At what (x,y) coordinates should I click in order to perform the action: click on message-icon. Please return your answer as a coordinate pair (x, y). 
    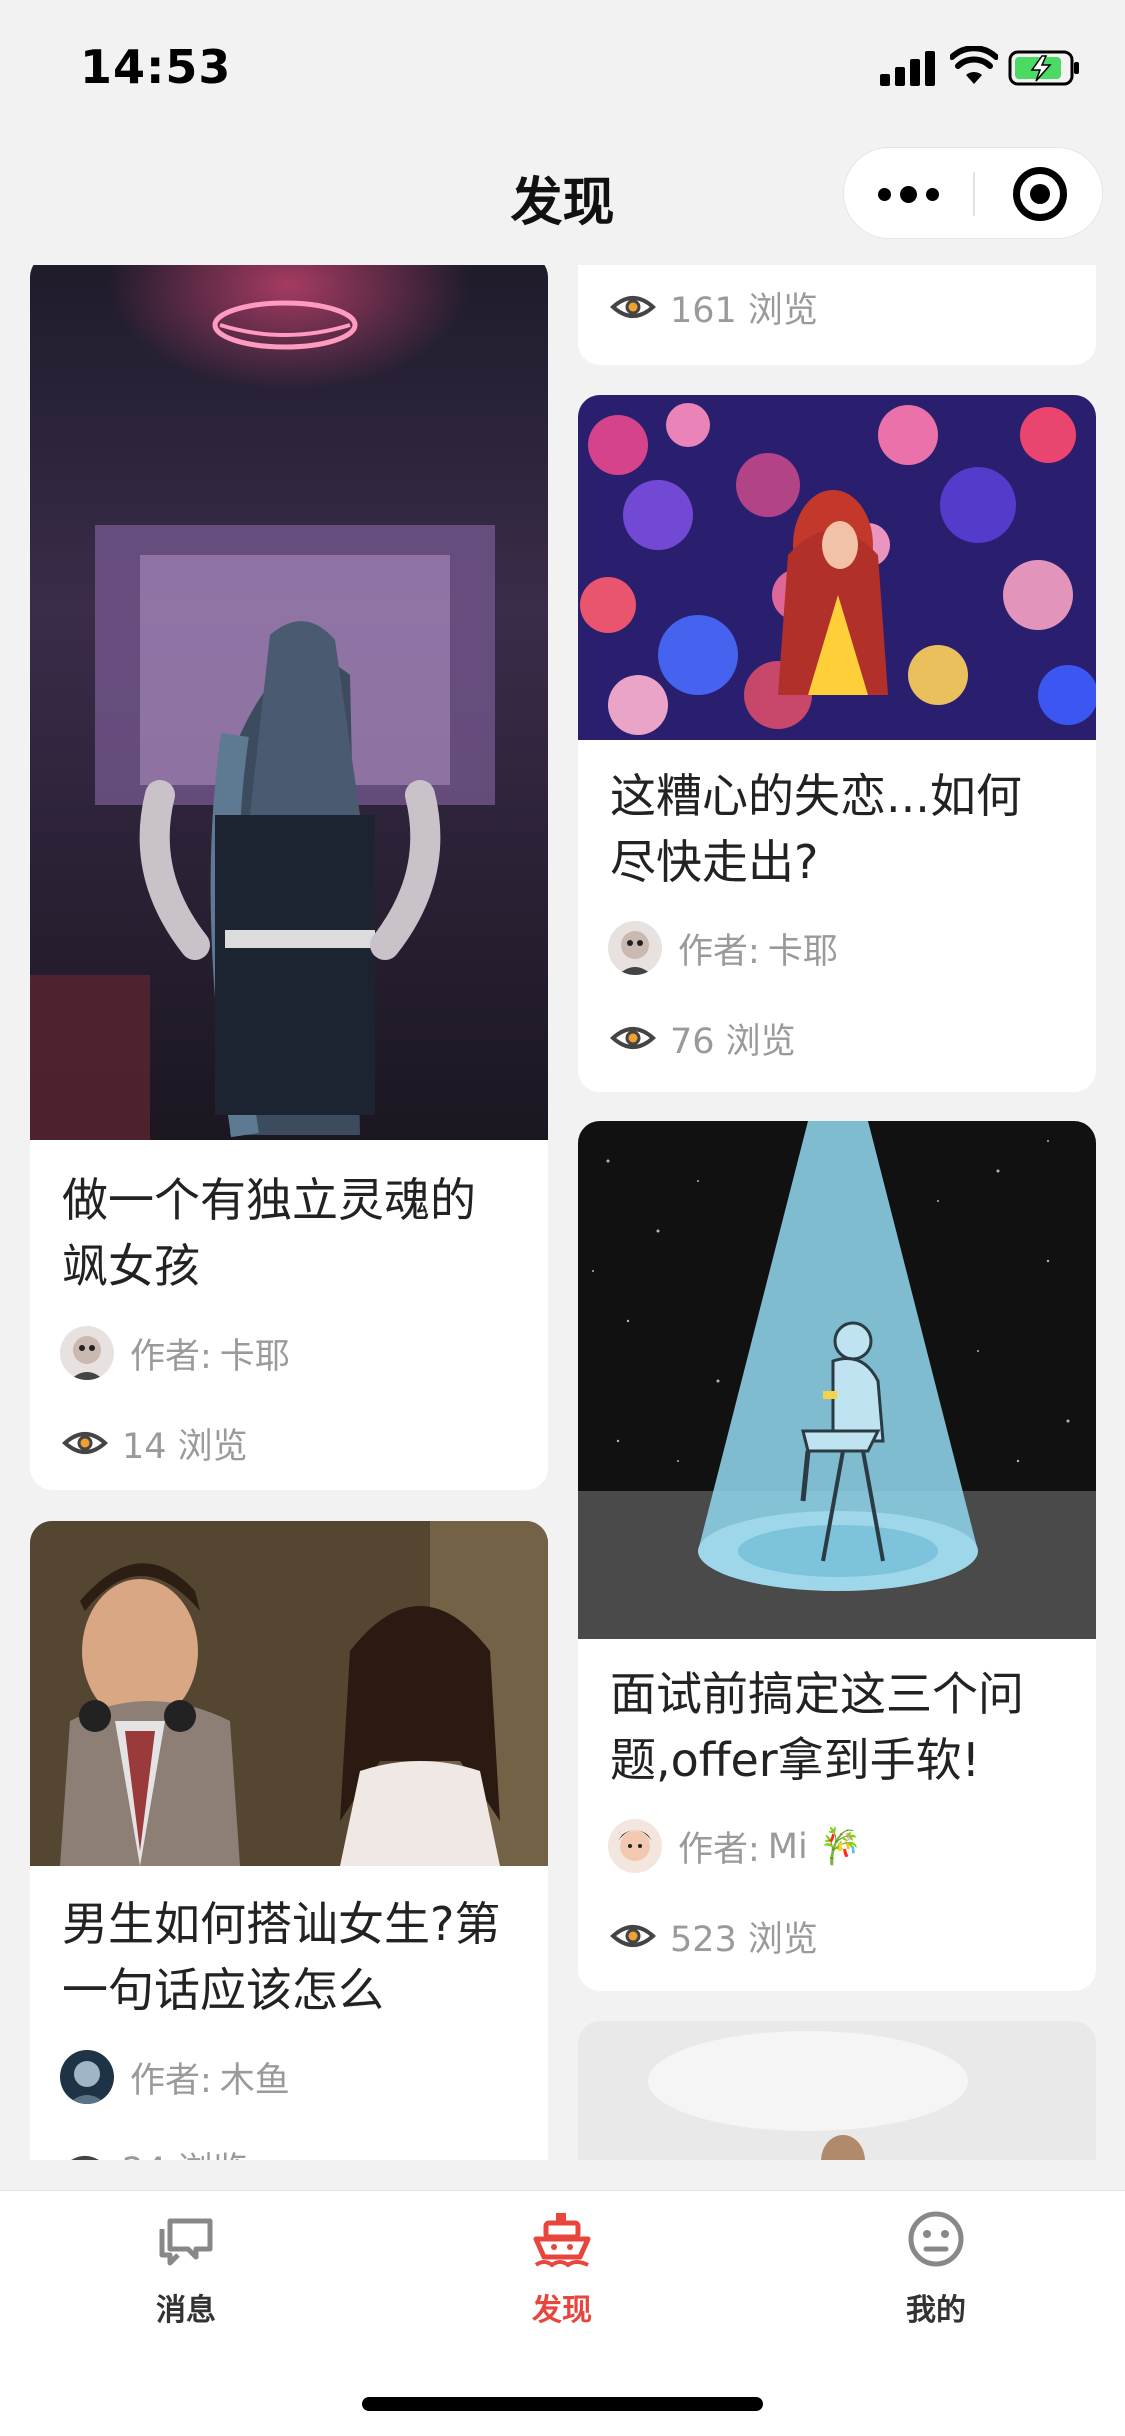
    Looking at the image, I should click on (186, 2242).